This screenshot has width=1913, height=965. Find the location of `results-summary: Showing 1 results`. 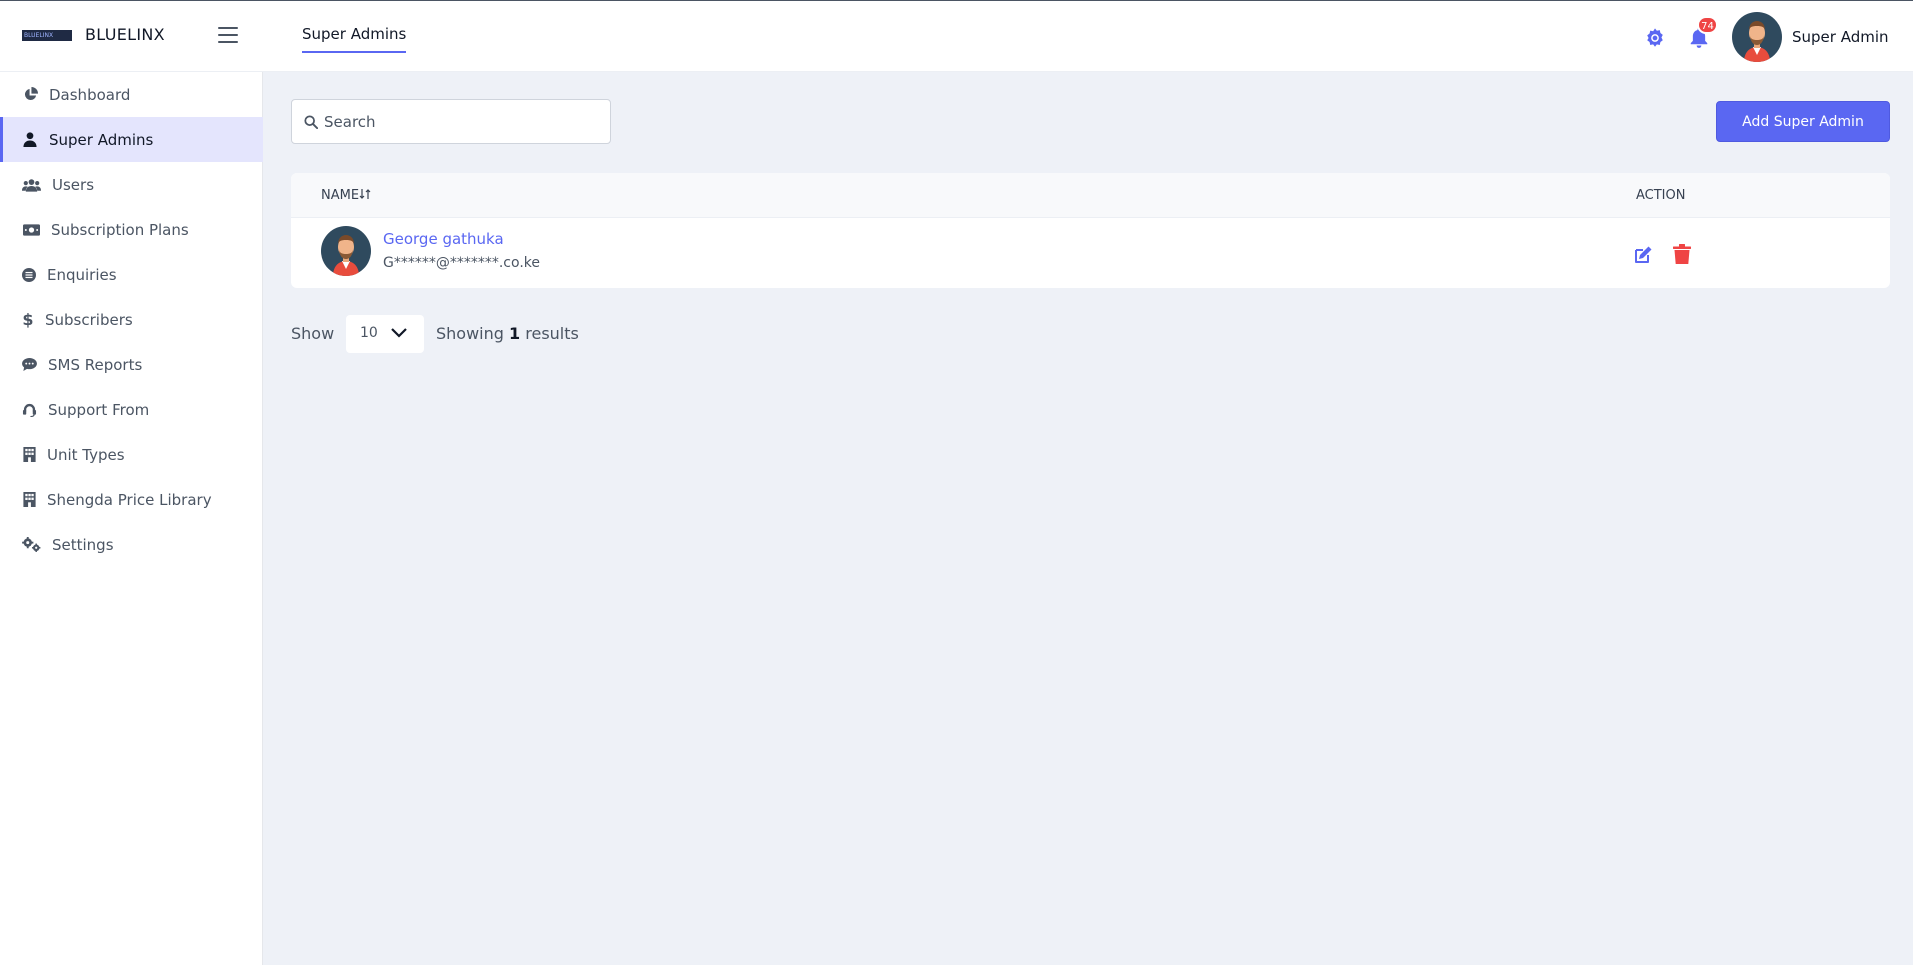

results-summary: Showing 1 results is located at coordinates (507, 333).